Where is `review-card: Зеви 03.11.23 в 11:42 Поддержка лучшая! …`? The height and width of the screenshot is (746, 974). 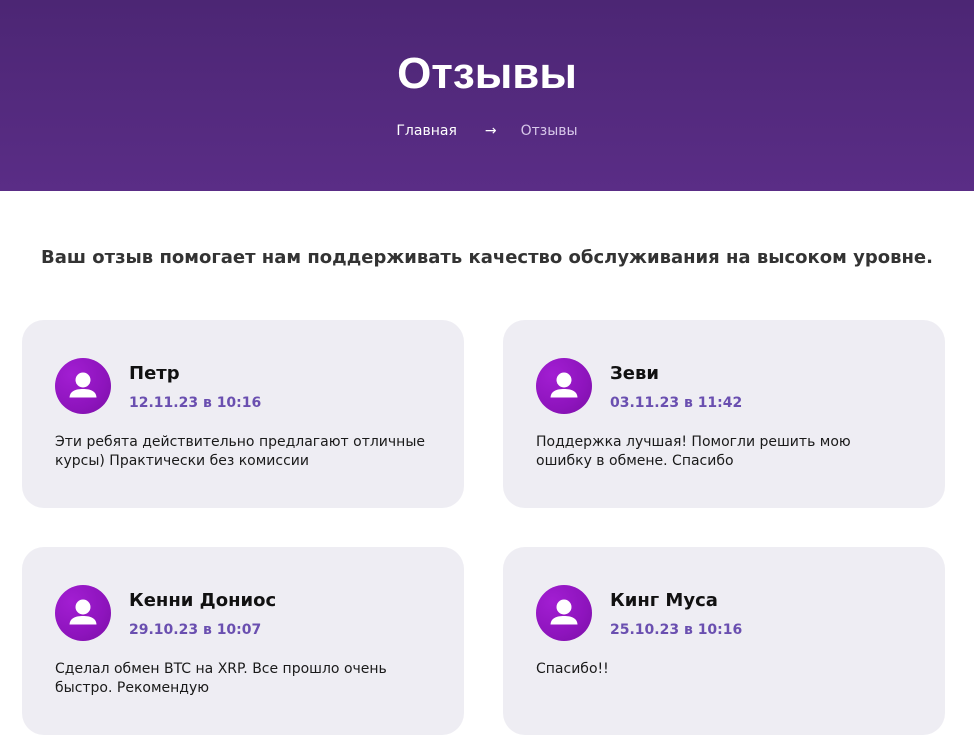 review-card: Зеви 03.11.23 в 11:42 Поддержка лучшая! … is located at coordinates (724, 414).